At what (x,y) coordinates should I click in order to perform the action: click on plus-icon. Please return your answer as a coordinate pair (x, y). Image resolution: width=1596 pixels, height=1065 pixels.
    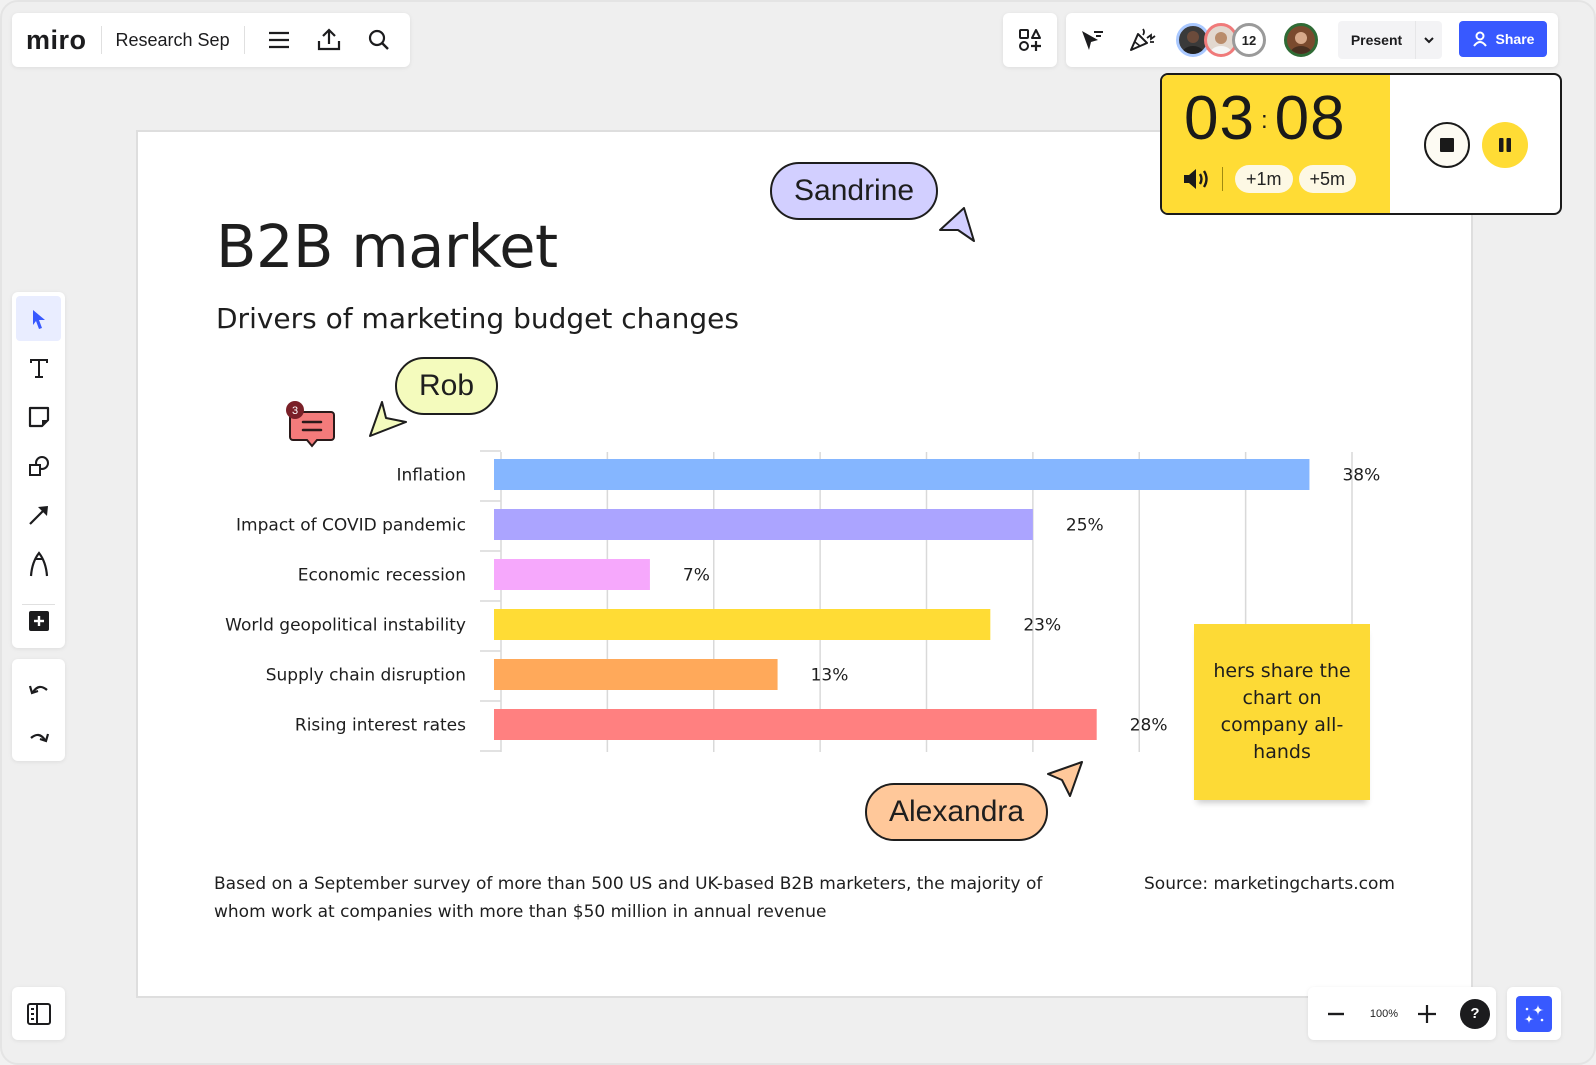
    Looking at the image, I should click on (1427, 1013).